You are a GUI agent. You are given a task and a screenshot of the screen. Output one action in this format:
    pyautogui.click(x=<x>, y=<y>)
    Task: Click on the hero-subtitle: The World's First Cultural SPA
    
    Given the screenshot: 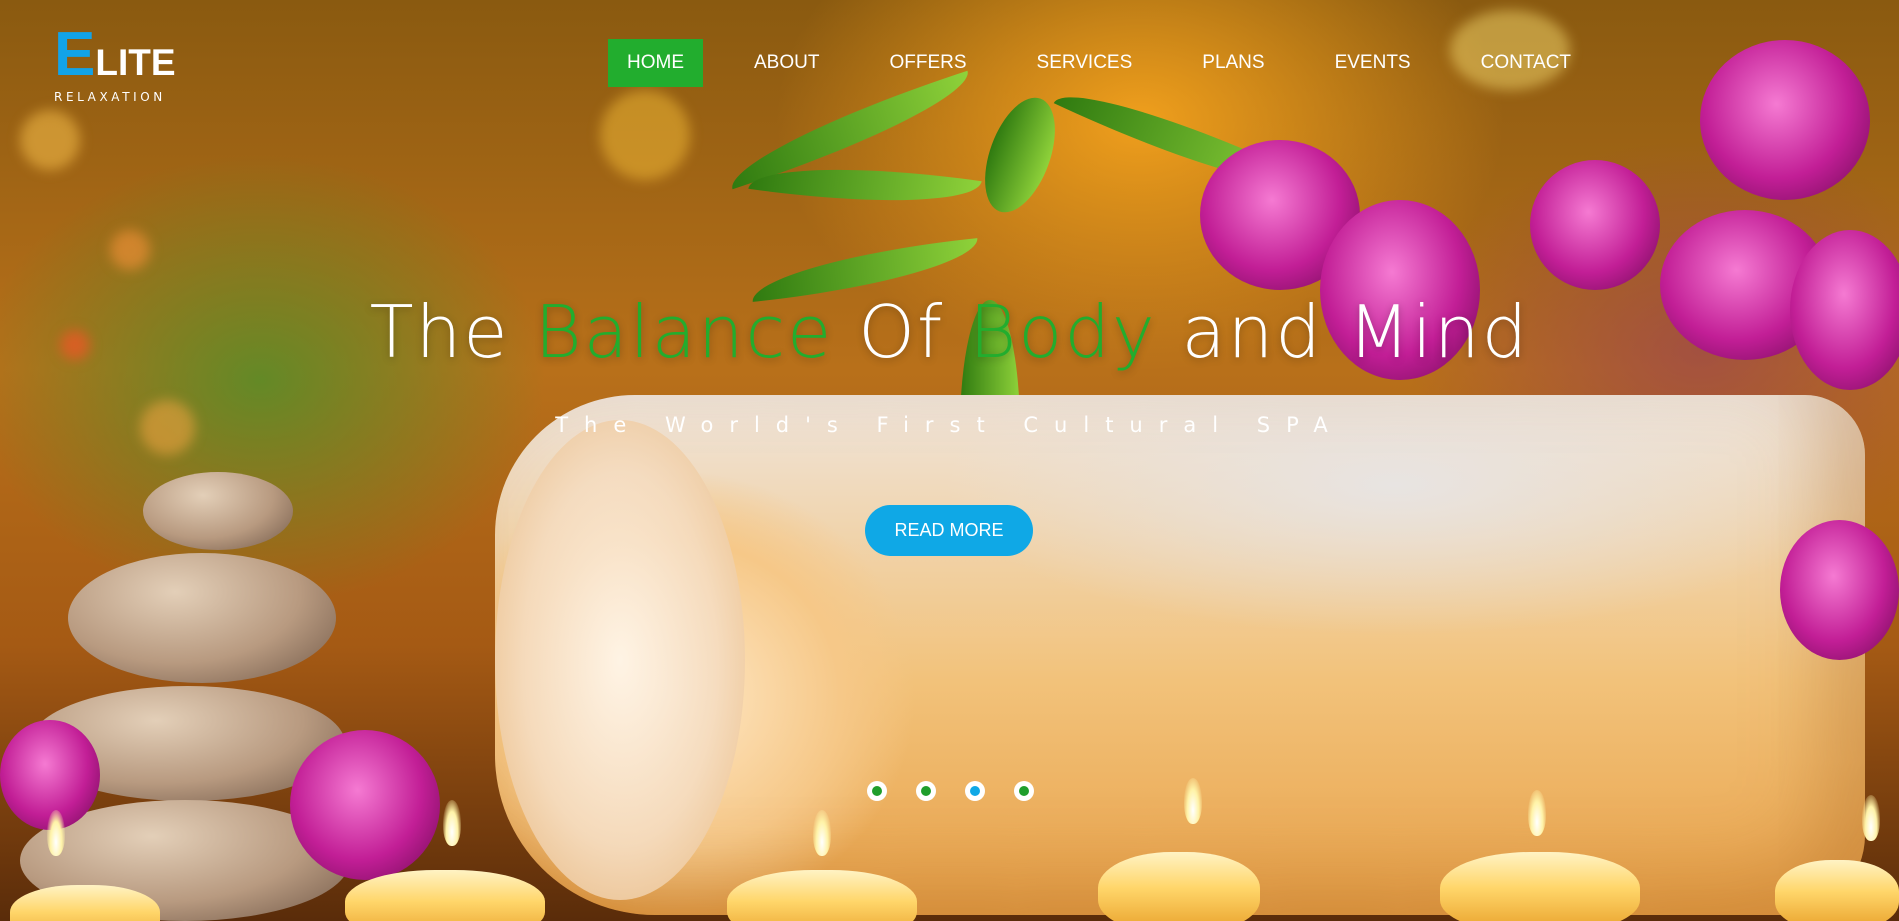 What is the action you would take?
    pyautogui.click(x=949, y=425)
    